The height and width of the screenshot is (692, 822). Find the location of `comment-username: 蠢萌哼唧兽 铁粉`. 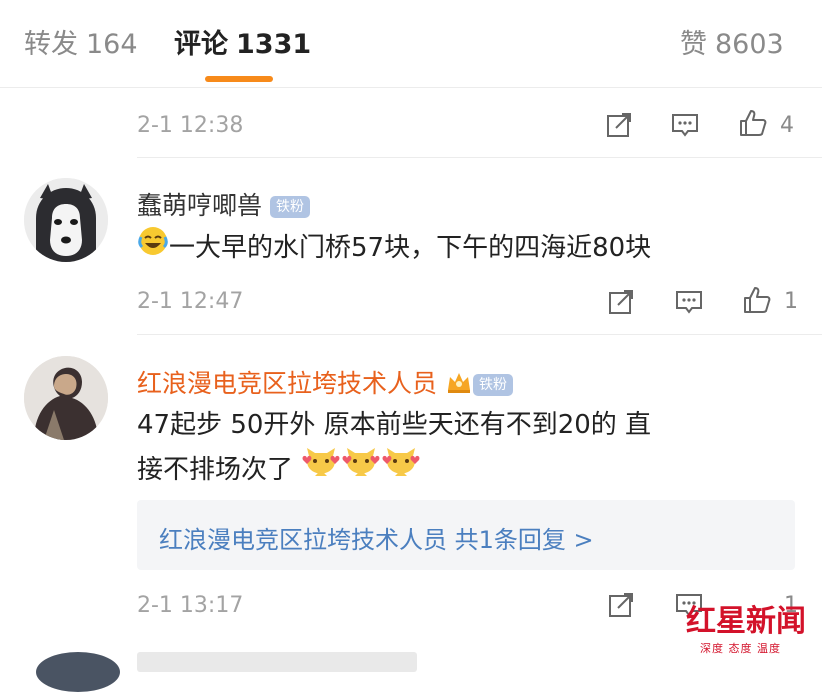

comment-username: 蠢萌哼唧兽 铁粉 is located at coordinates (224, 204).